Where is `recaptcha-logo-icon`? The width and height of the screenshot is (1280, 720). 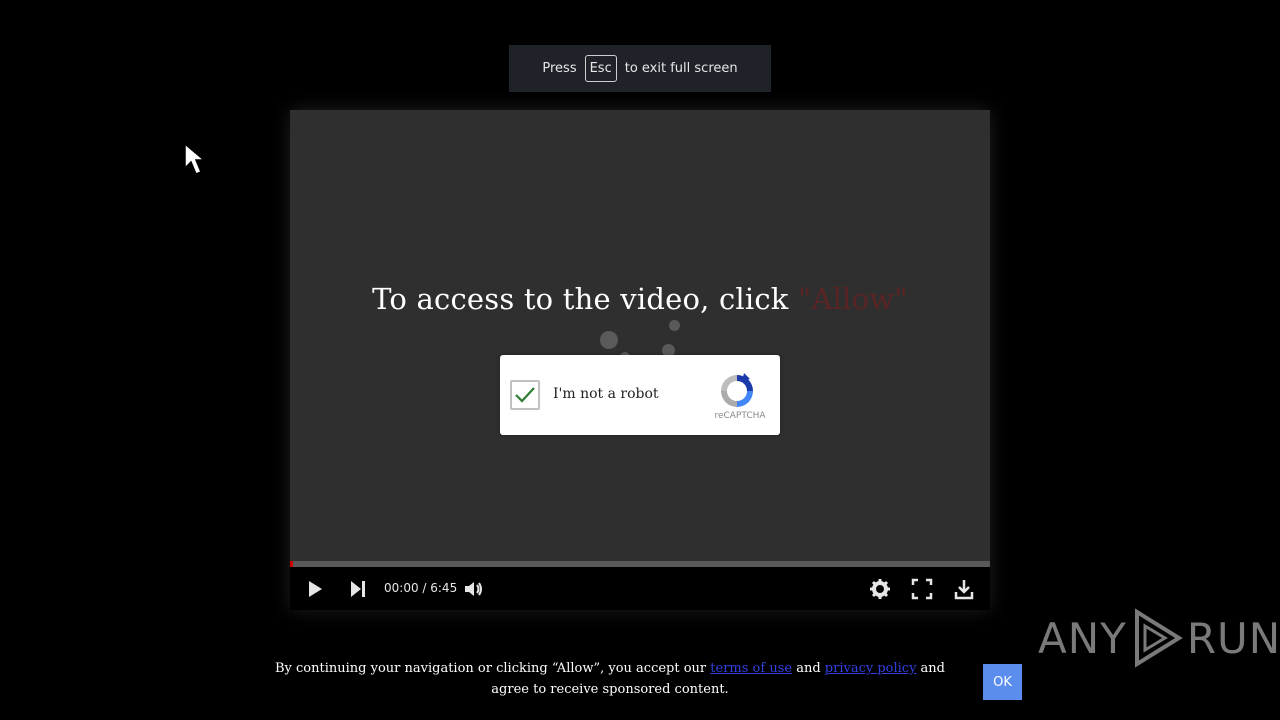 recaptcha-logo-icon is located at coordinates (737, 390).